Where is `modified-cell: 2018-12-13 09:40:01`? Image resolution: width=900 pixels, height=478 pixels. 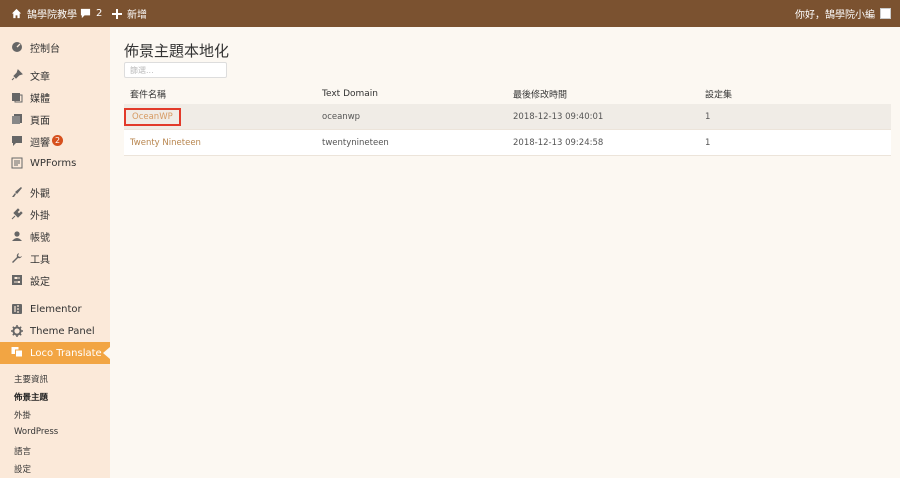 modified-cell: 2018-12-13 09:40:01 is located at coordinates (558, 116).